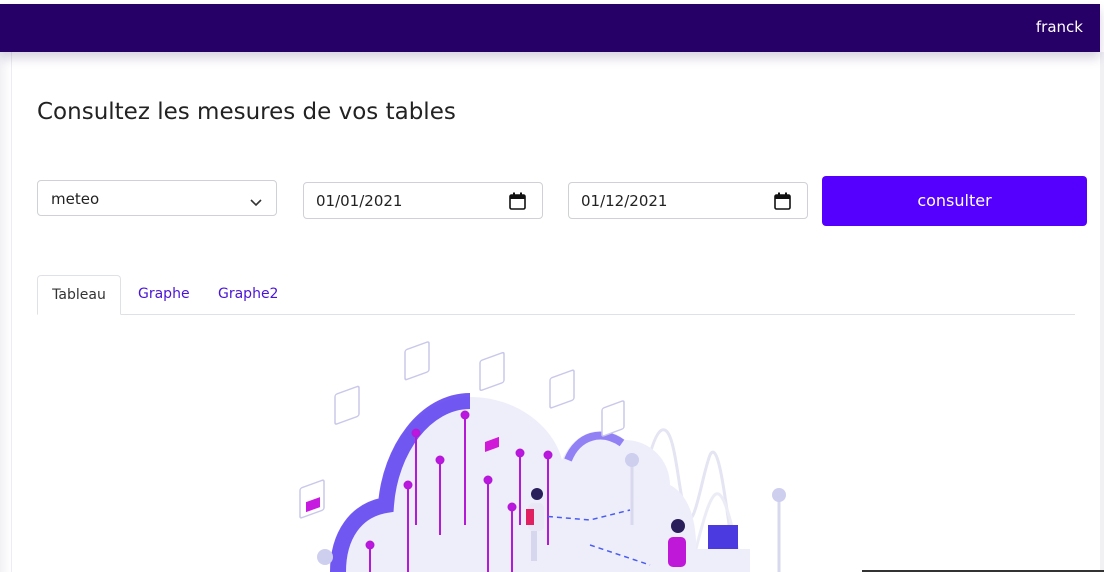 Image resolution: width=1104 pixels, height=572 pixels. I want to click on start-date-input: 01/01/2021, so click(423, 200).